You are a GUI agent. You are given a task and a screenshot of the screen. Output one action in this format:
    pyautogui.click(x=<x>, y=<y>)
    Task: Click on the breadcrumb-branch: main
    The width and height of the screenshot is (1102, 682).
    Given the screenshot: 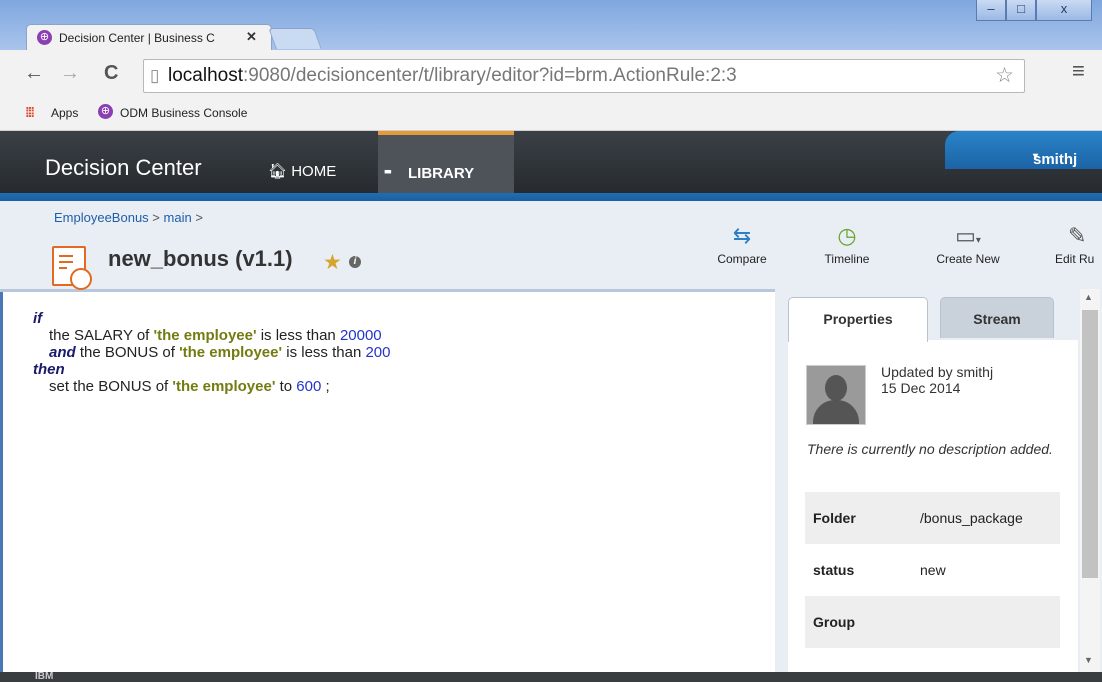 What is the action you would take?
    pyautogui.click(x=178, y=217)
    